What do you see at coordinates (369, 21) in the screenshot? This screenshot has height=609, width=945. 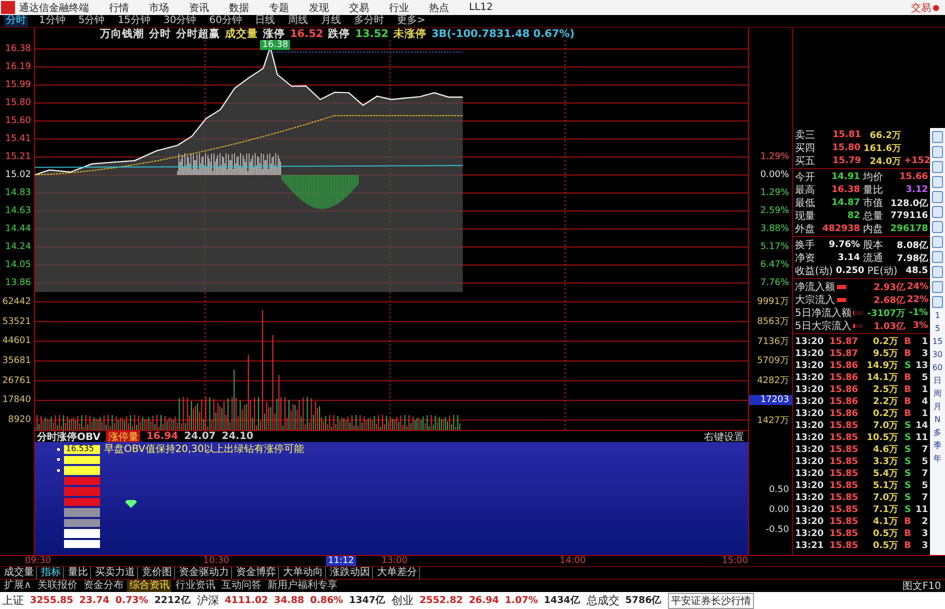 I see `period-tab: 多分时` at bounding box center [369, 21].